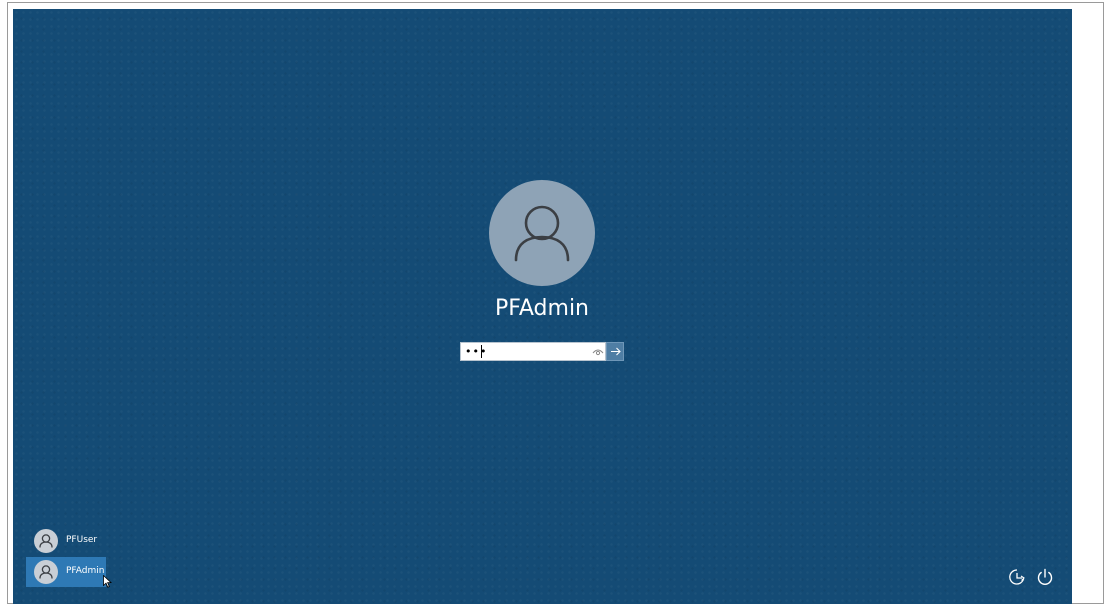 The width and height of the screenshot is (1111, 607). I want to click on arrow-right-icon, so click(616, 351).